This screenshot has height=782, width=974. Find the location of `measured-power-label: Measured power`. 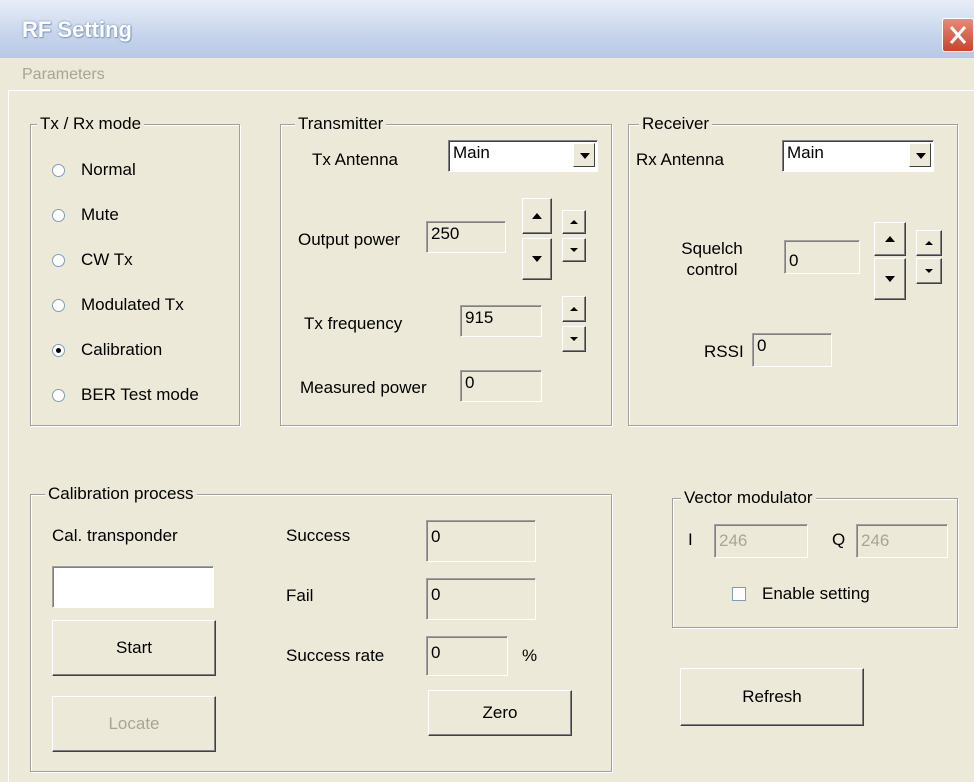

measured-power-label: Measured power is located at coordinates (363, 387).